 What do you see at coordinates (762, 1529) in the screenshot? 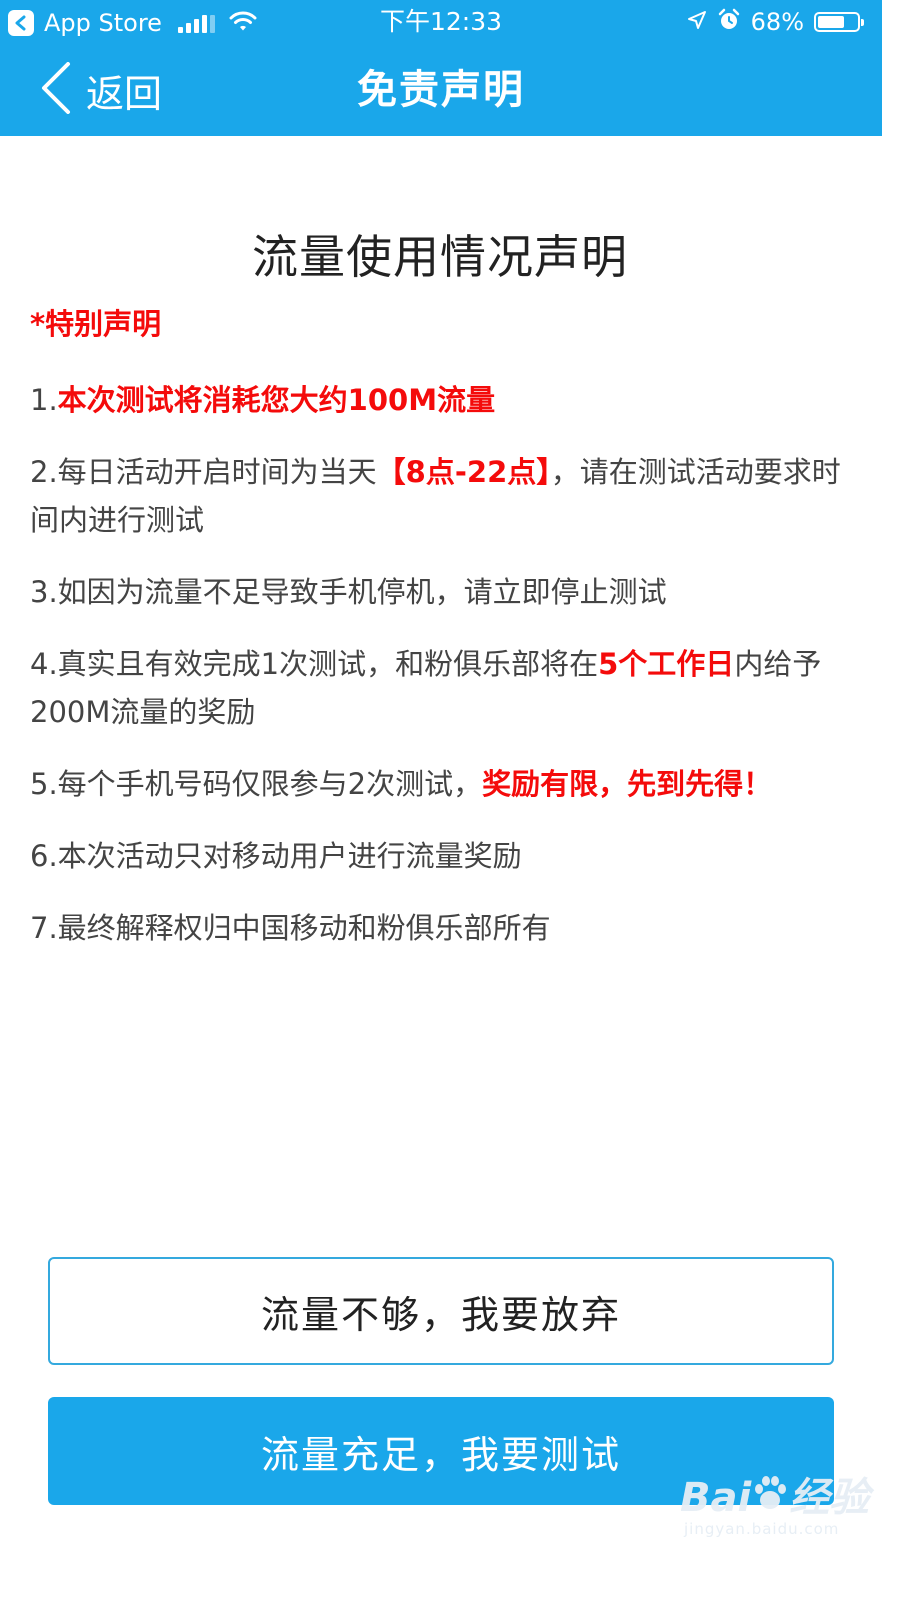
I see `watermark-url: jingyan.baidu.com` at bounding box center [762, 1529].